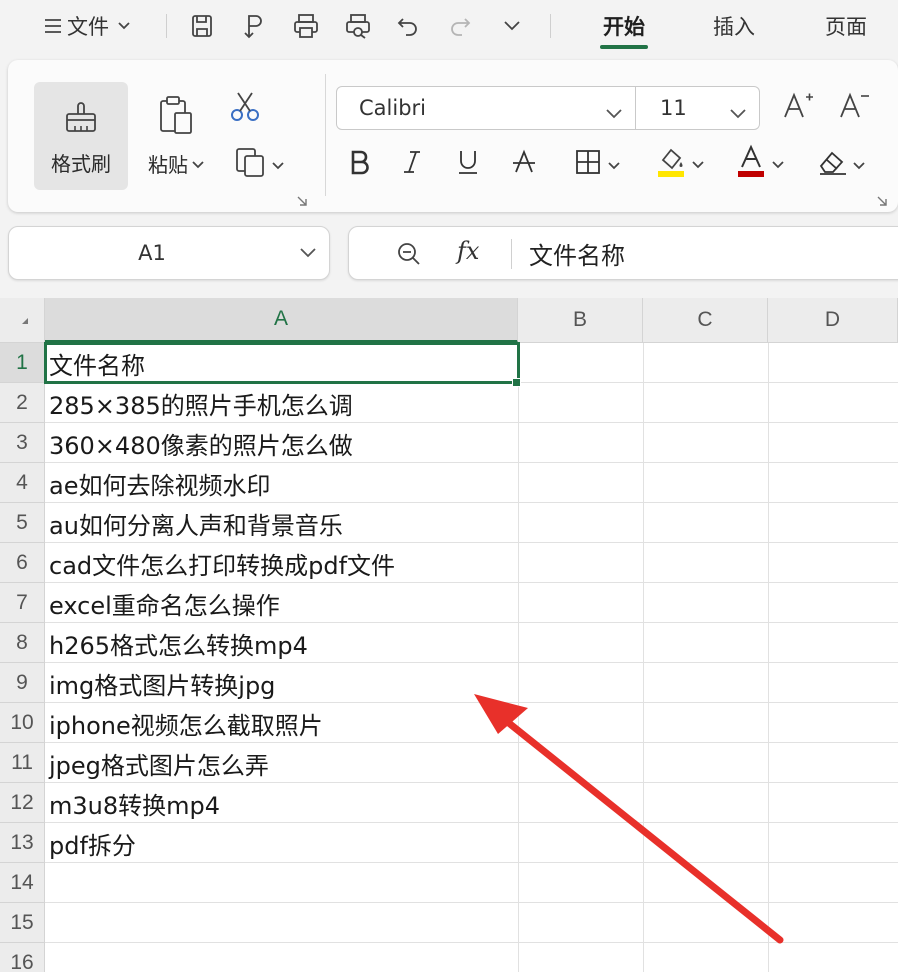  I want to click on fill-color-button, so click(679, 163).